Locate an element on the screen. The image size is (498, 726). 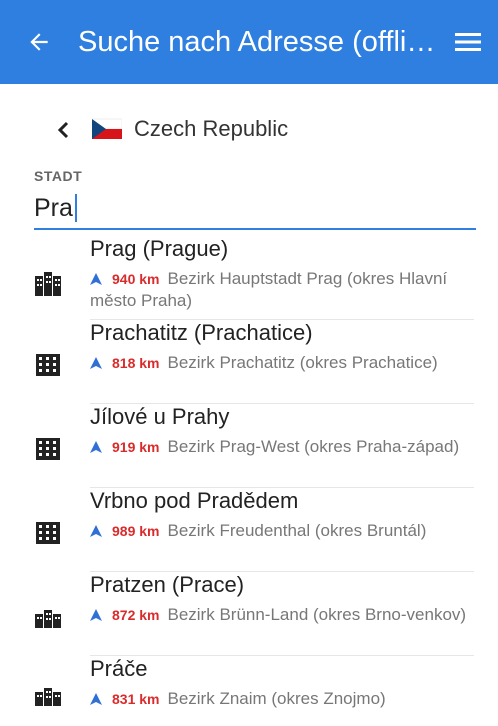
result-region: Bezirk Freudenthal (okres Bruntál) is located at coordinates (297, 530).